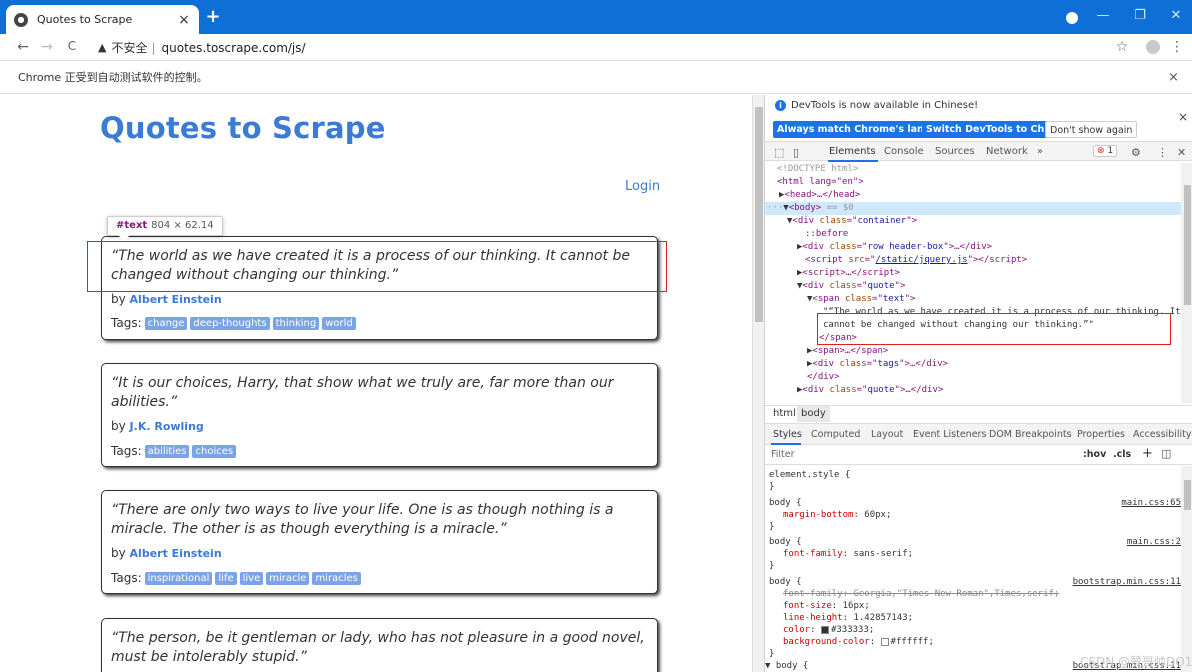 The image size is (1192, 672). What do you see at coordinates (973, 542) in the screenshot?
I see `css-rule-selector: body {main.css:2` at bounding box center [973, 542].